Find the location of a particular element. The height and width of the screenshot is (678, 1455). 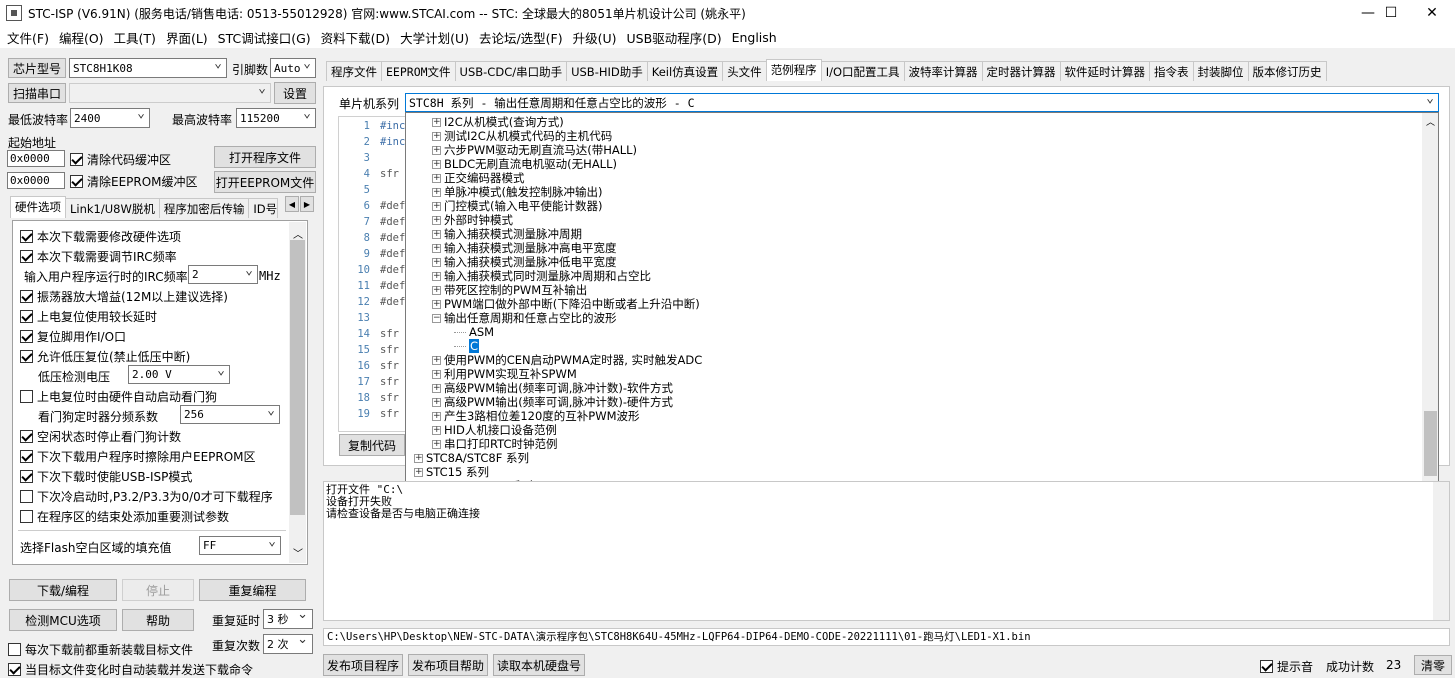

tree-item: + 利用PWM实现互补SPWM is located at coordinates (504, 374).